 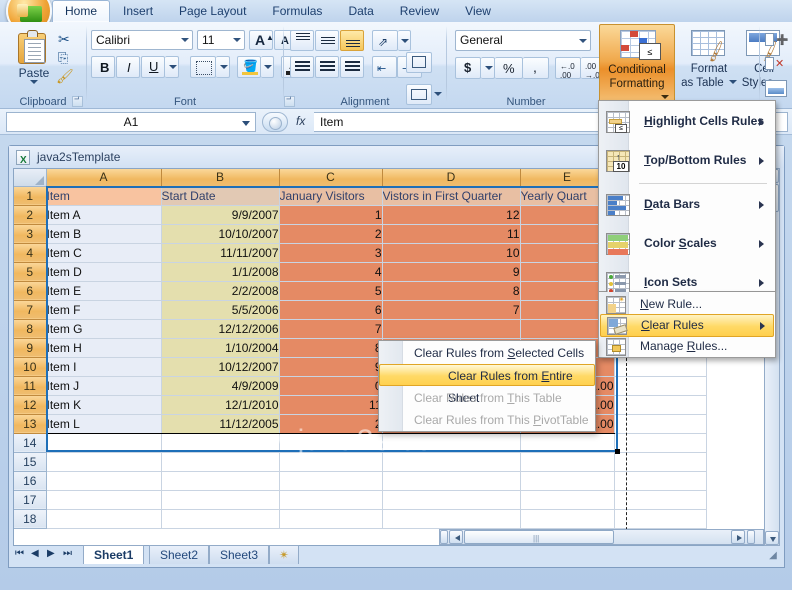 I want to click on column-header-c: C, so click(x=331, y=178).